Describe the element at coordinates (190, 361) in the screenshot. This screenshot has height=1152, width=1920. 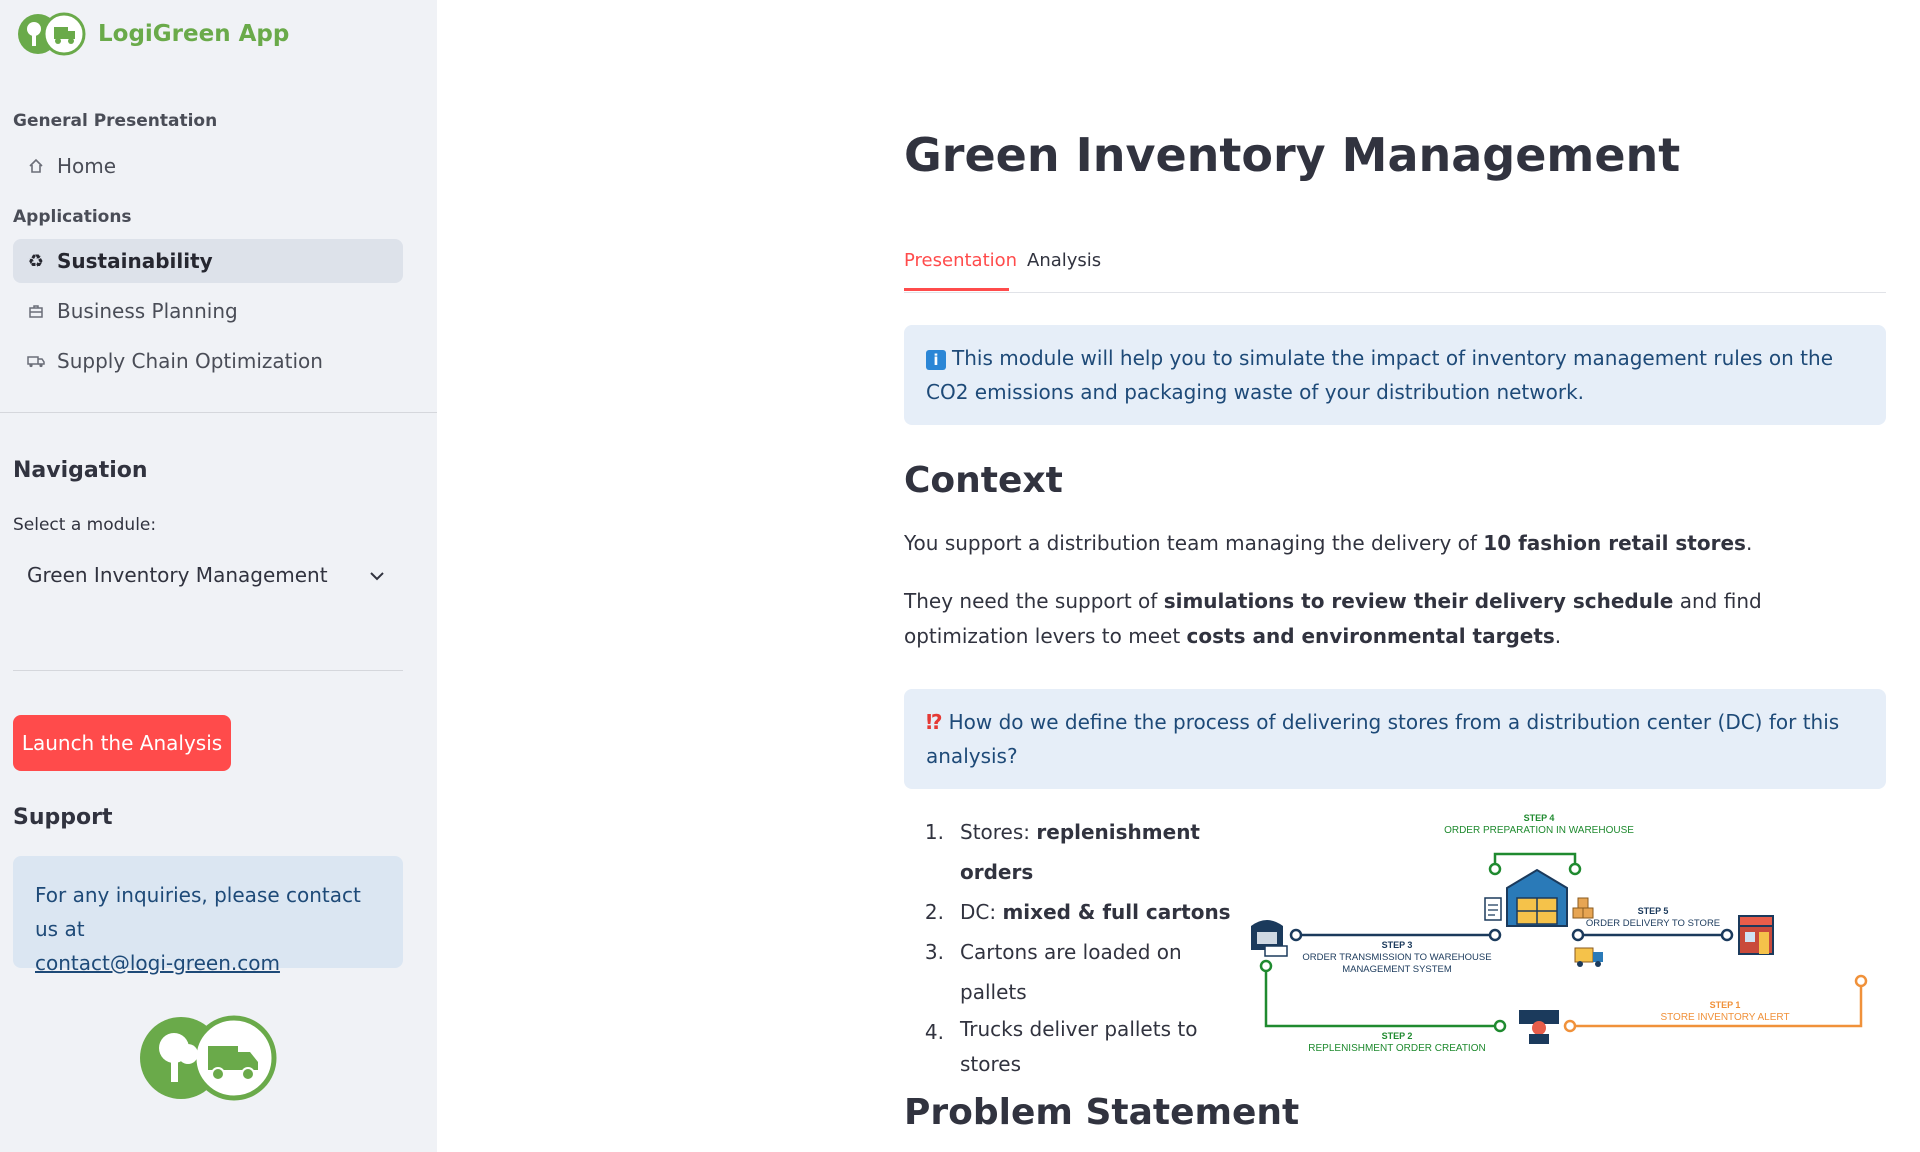
I see `sidebar-item-label: Supply Chain Optimization` at that location.